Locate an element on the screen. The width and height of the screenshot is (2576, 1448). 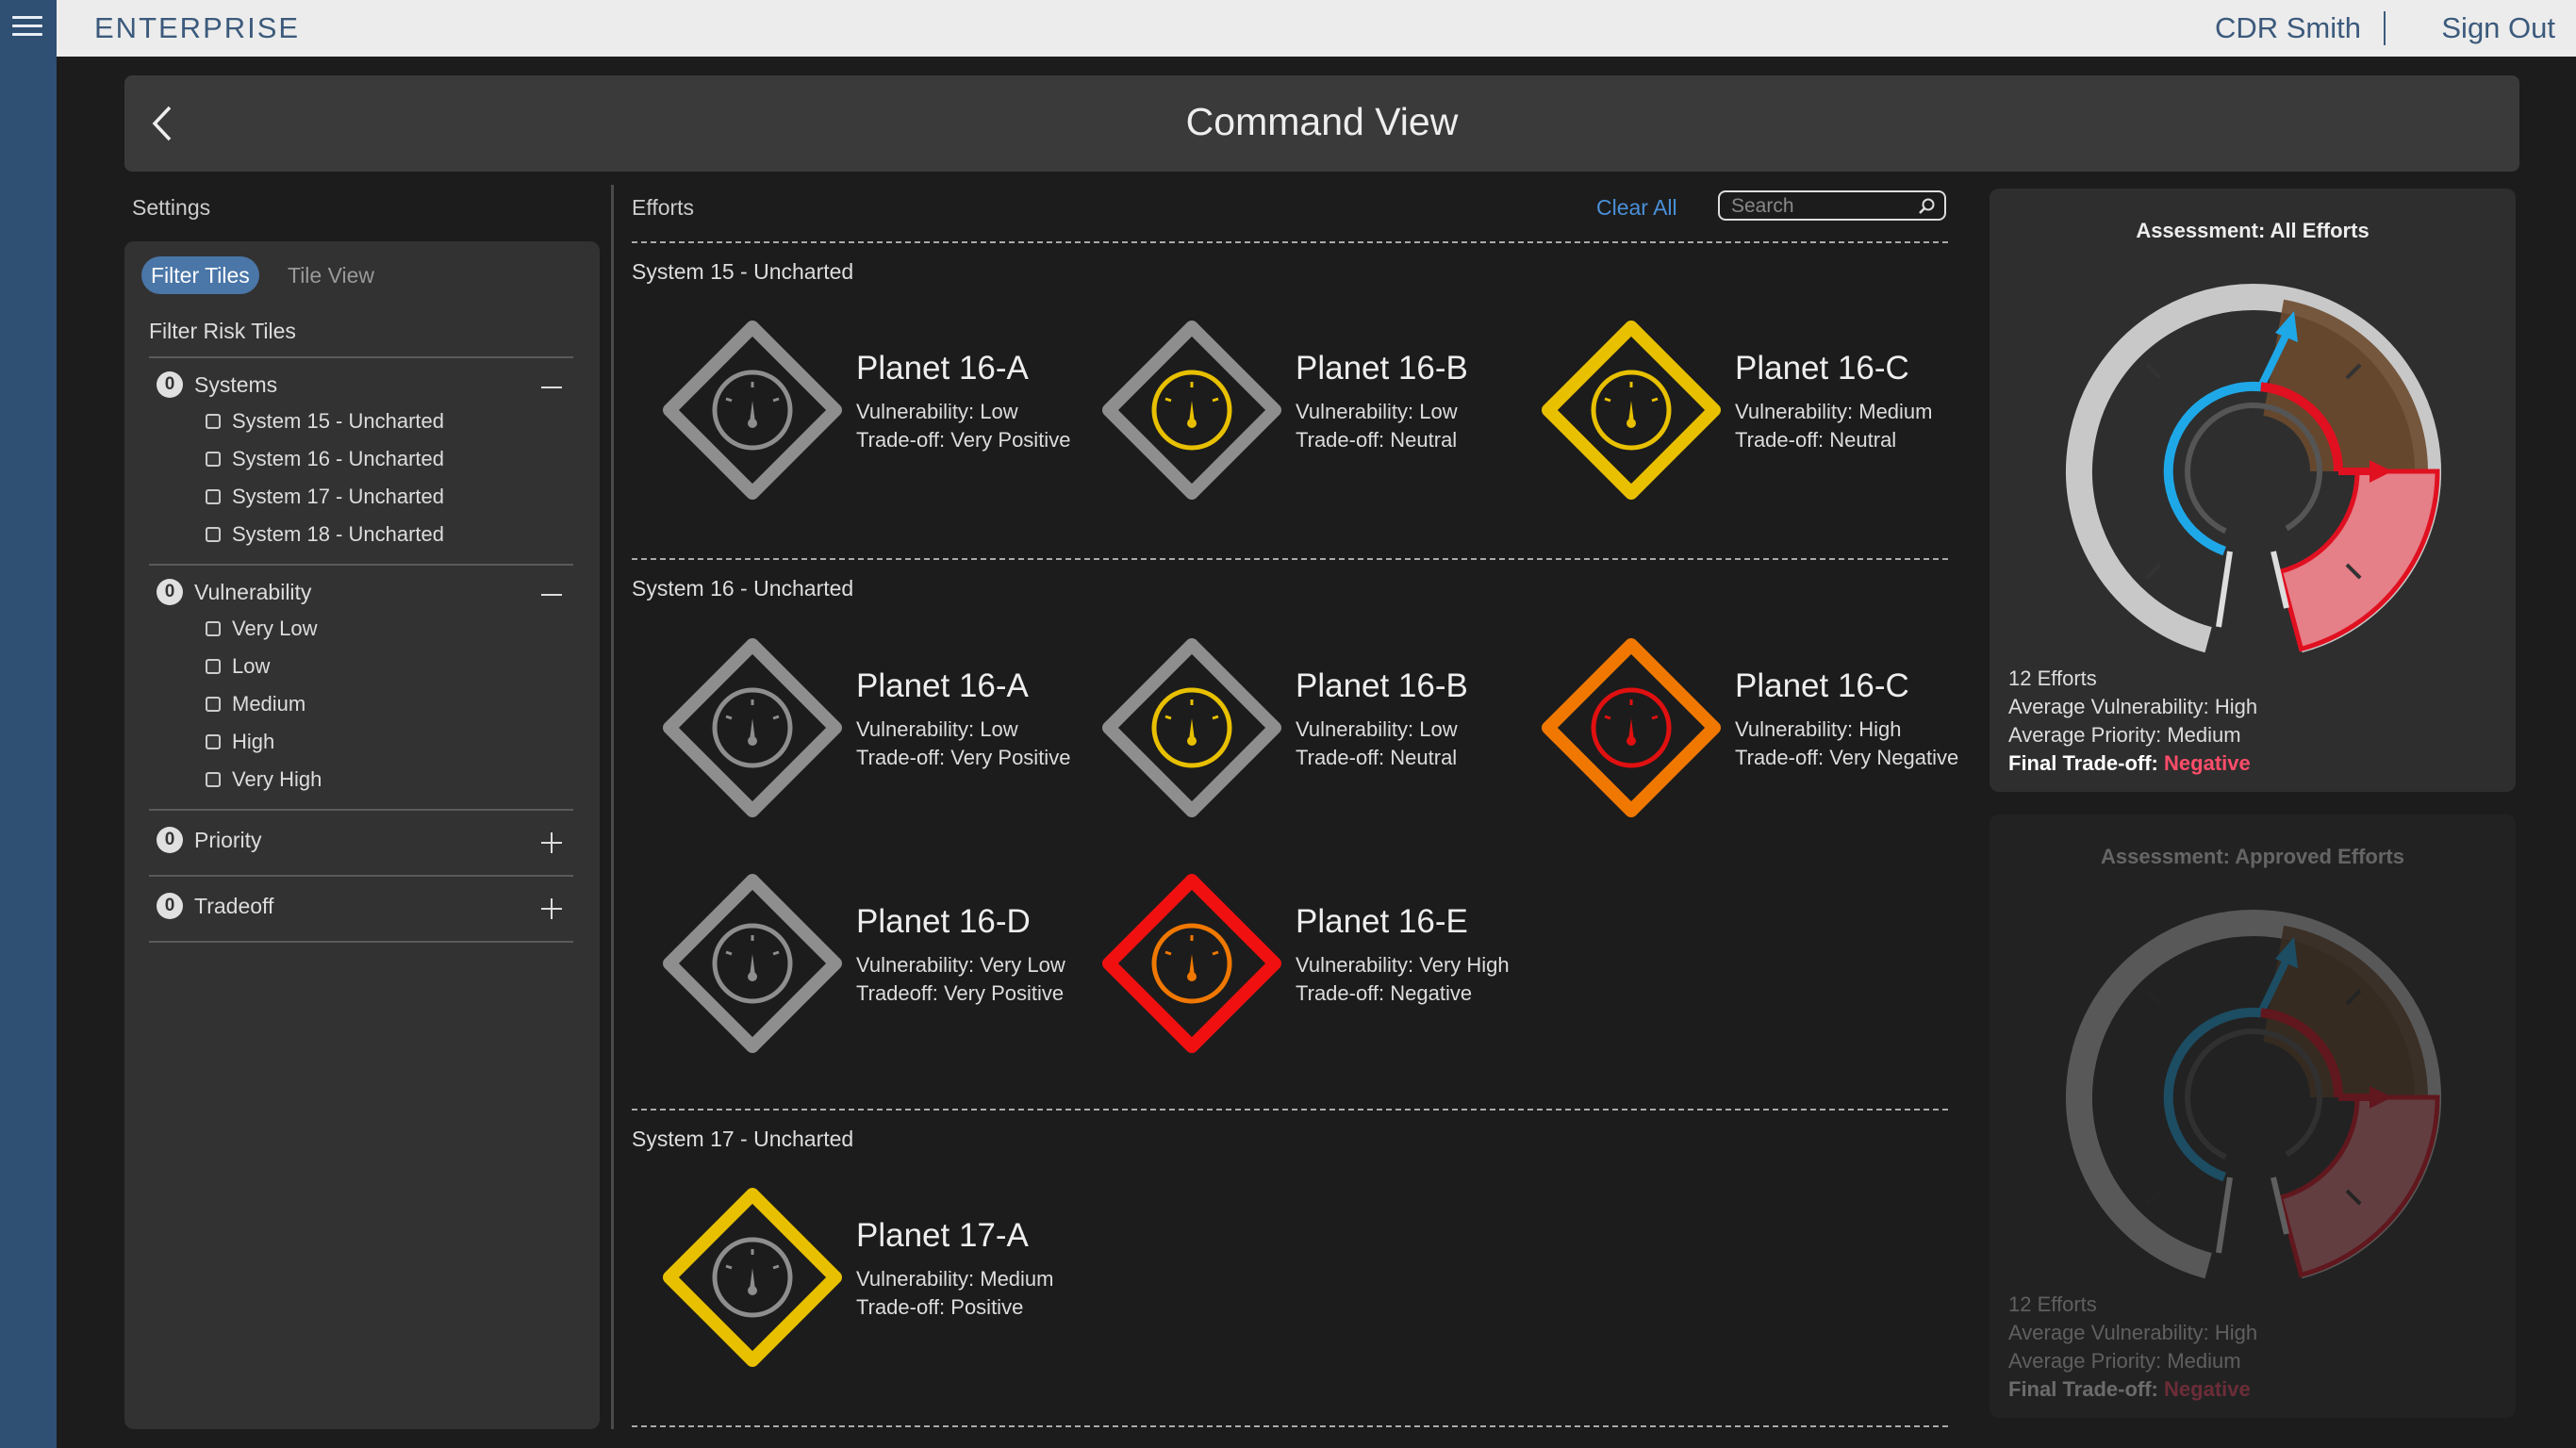
filter-group-label: Tradeoff is located at coordinates (234, 906).